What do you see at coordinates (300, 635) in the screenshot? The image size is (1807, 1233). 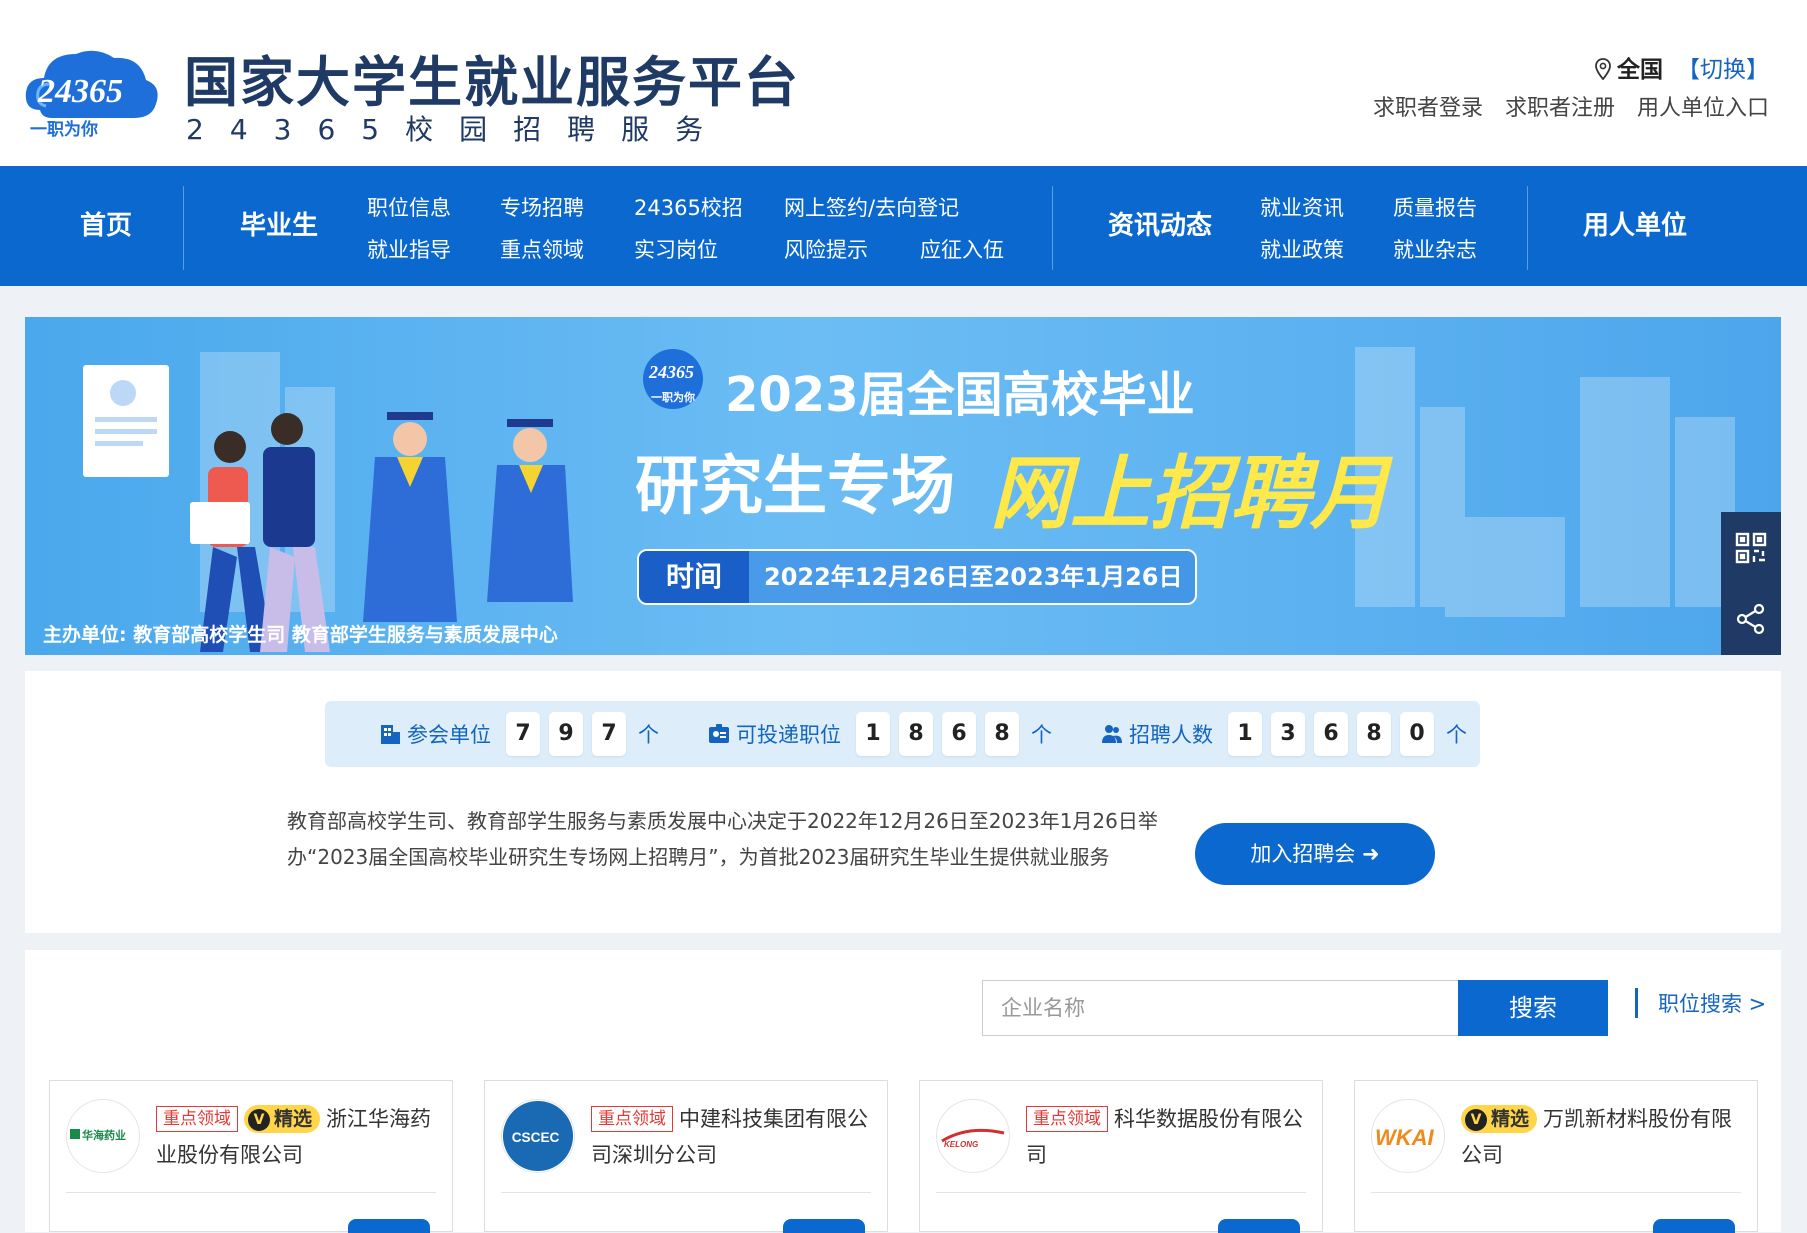 I see `banner-host: 主办单位: 教育部高校学生司 教育部学生服务与素质发展中心` at bounding box center [300, 635].